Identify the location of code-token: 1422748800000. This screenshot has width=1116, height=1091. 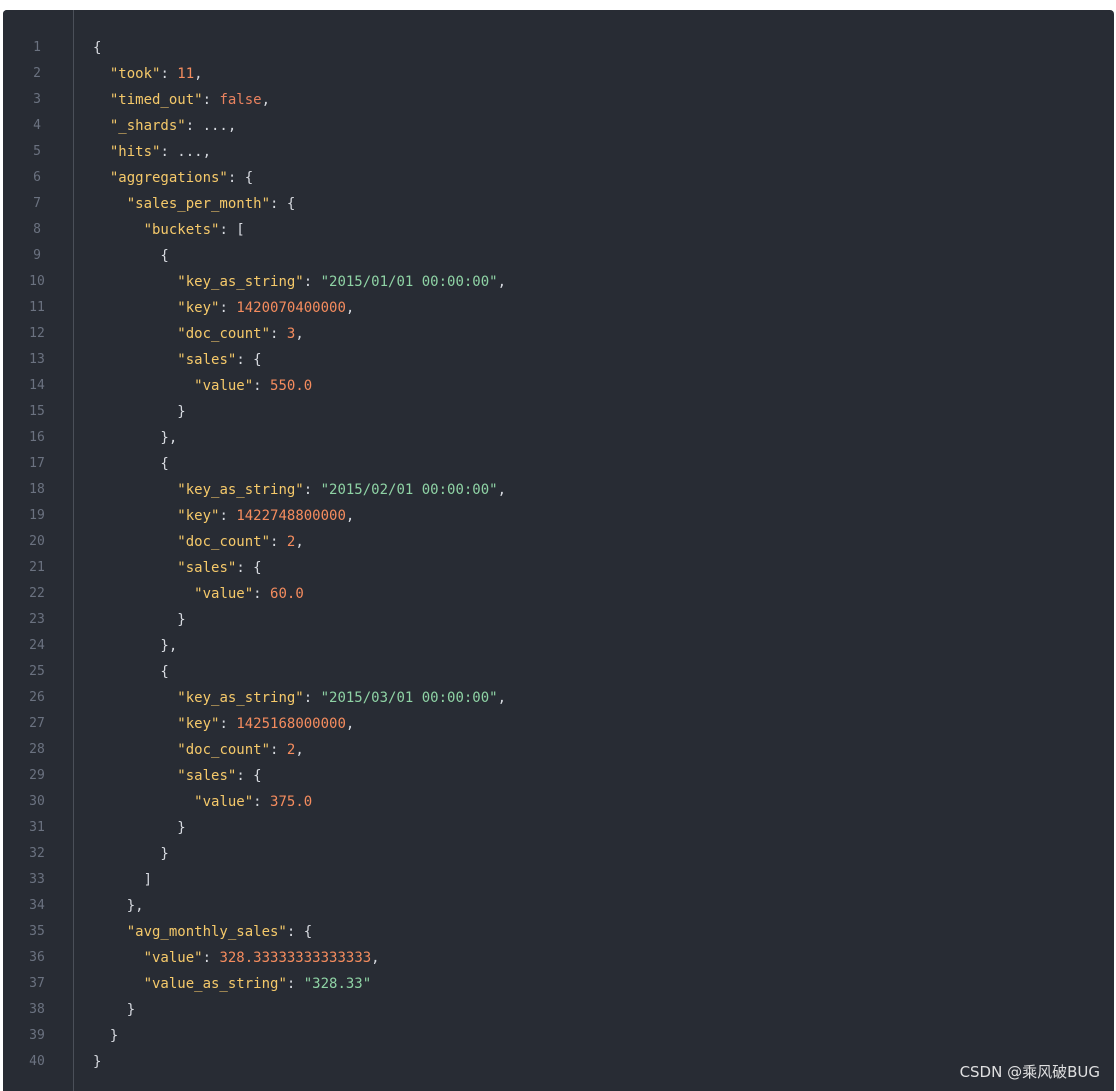
(291, 516).